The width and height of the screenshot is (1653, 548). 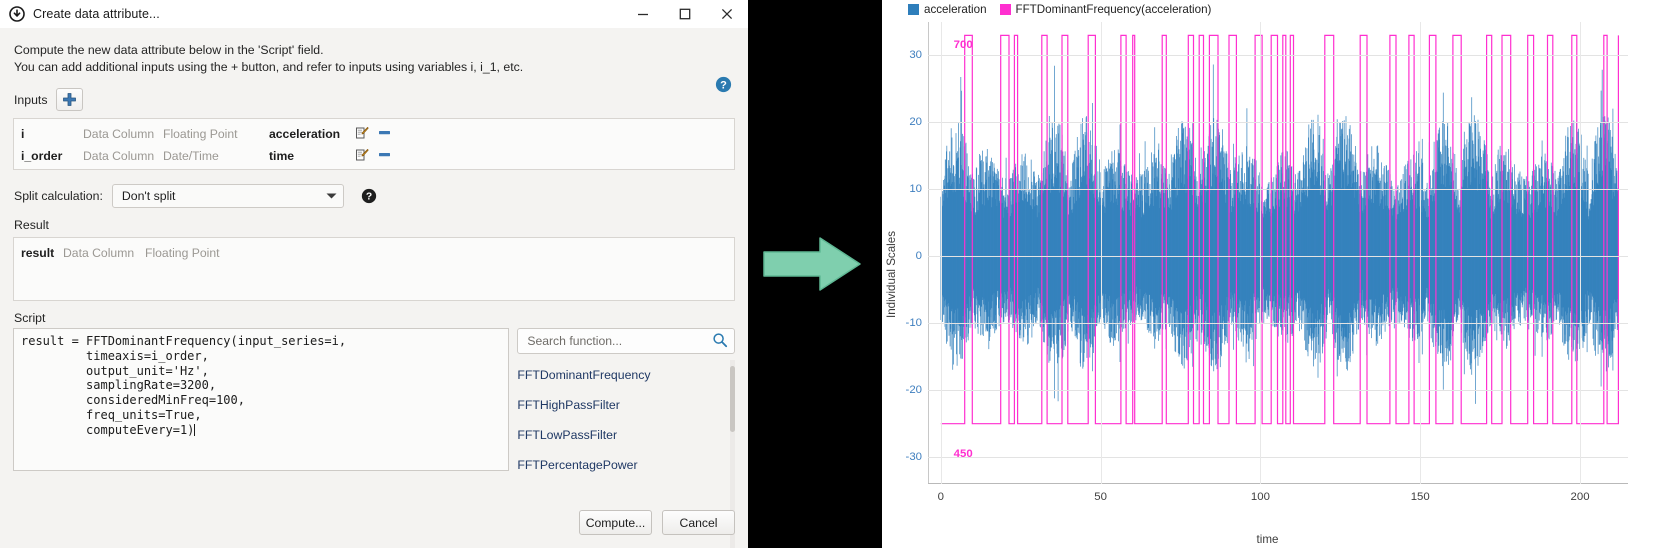 What do you see at coordinates (915, 189) in the screenshot?
I see `y-axis-tick-label: 10` at bounding box center [915, 189].